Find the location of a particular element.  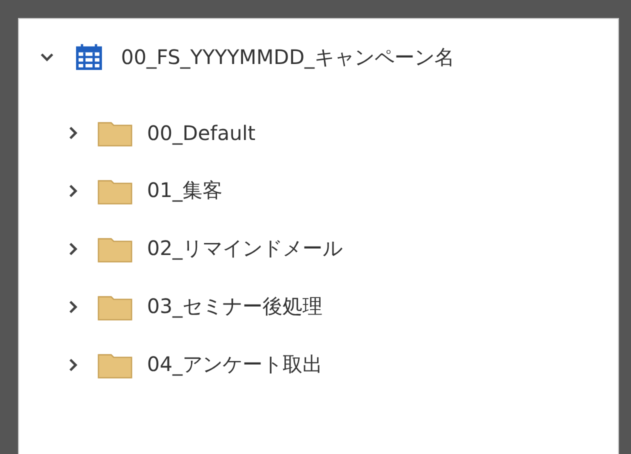

tree-item: 04_アンケート取出 is located at coordinates (234, 364).